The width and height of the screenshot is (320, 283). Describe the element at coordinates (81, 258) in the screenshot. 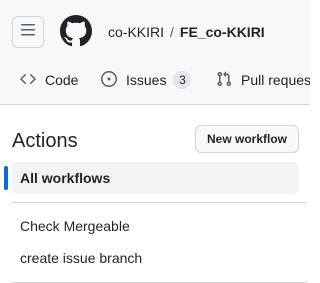

I see `workflow-item-create-issue-branch: create issue branch` at that location.